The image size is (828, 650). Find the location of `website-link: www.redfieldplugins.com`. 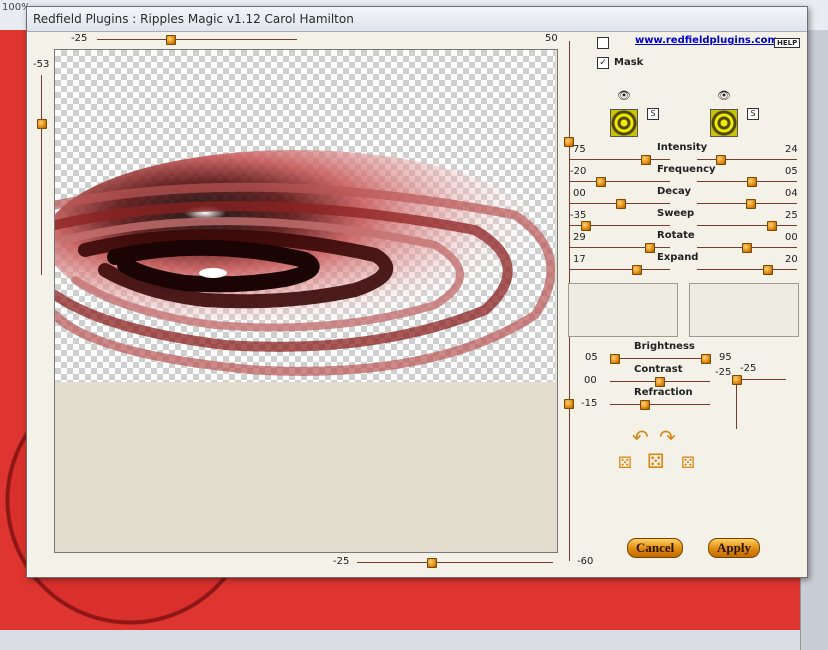

website-link: www.redfieldplugins.com is located at coordinates (706, 40).